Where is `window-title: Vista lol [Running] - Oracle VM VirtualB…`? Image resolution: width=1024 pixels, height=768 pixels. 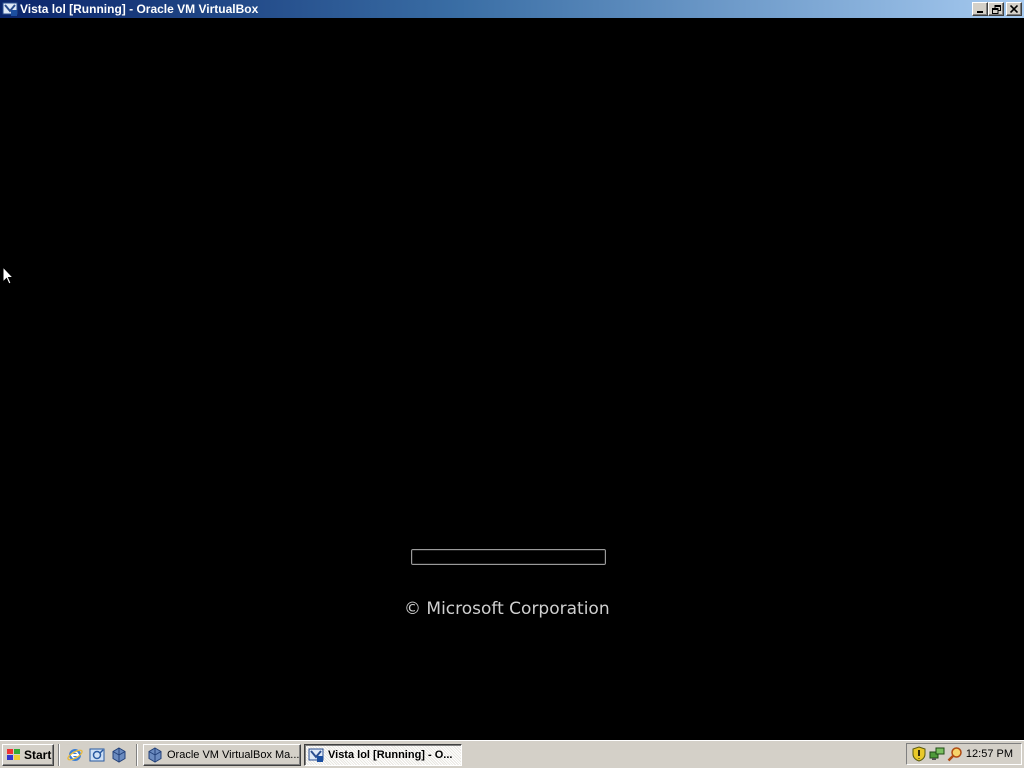
window-title: Vista lol [Running] - Oracle VM VirtualB… is located at coordinates (139, 9).